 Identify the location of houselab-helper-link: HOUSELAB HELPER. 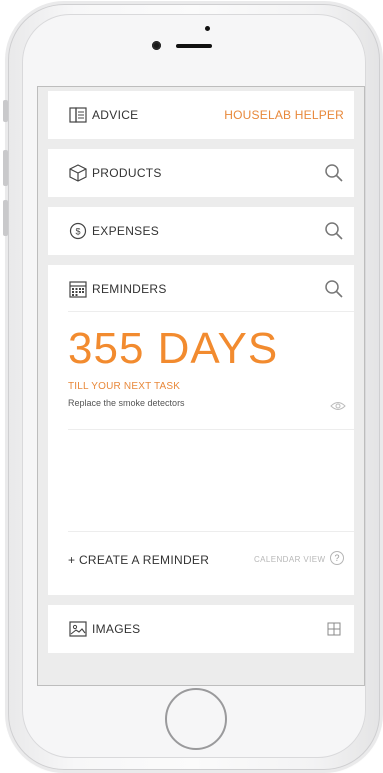
(284, 115).